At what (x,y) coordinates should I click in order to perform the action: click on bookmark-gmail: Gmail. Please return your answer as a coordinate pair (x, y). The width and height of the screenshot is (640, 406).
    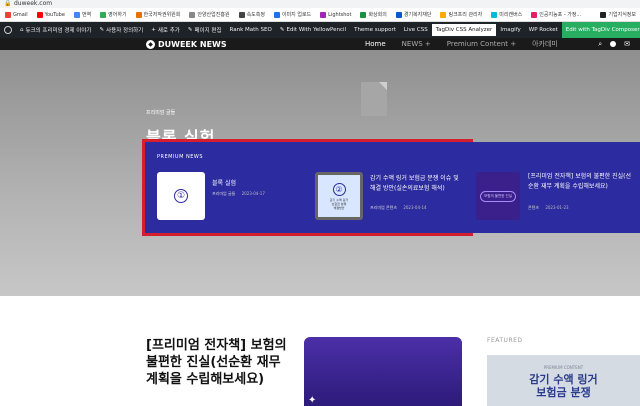
    Looking at the image, I should click on (16, 14).